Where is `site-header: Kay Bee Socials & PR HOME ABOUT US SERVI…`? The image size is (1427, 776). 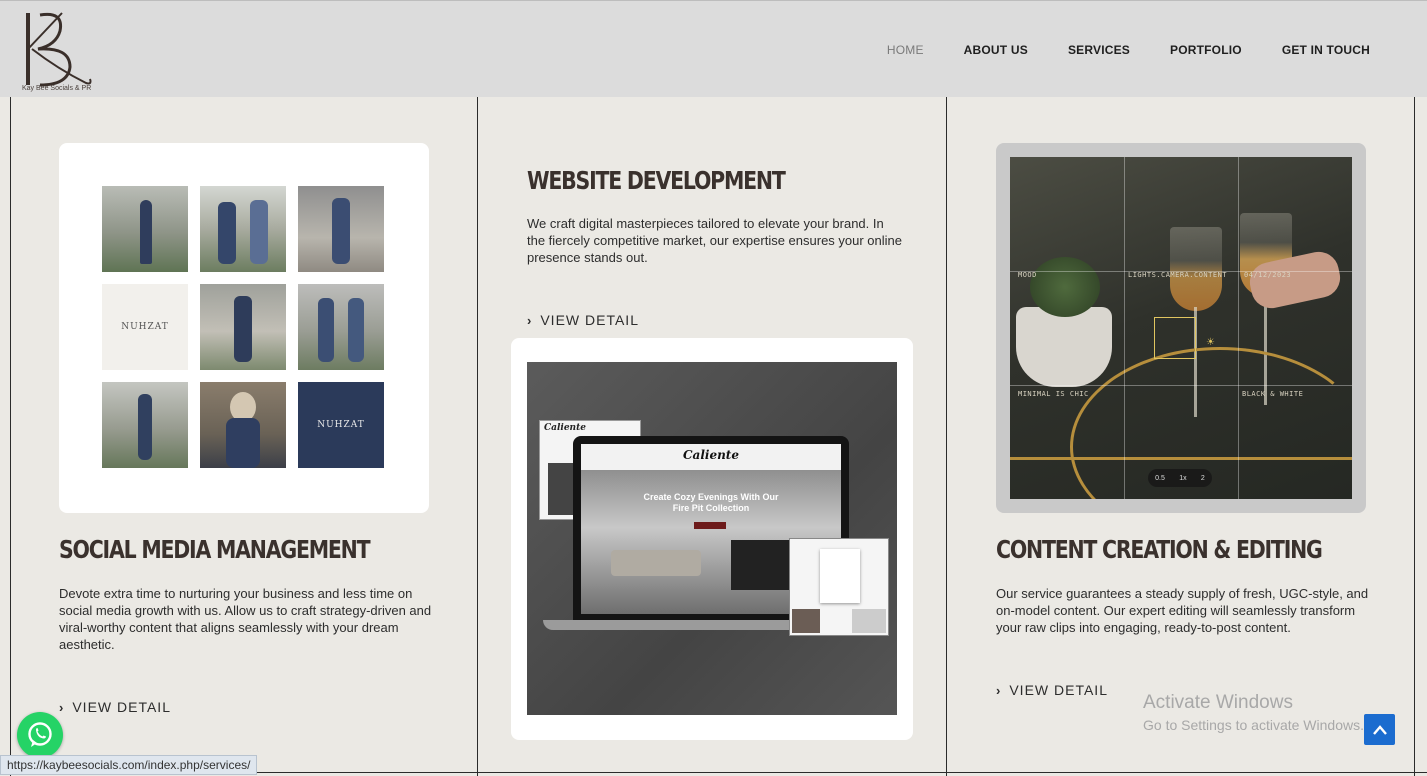 site-header: Kay Bee Socials & PR HOME ABOUT US SERVI… is located at coordinates (713, 48).